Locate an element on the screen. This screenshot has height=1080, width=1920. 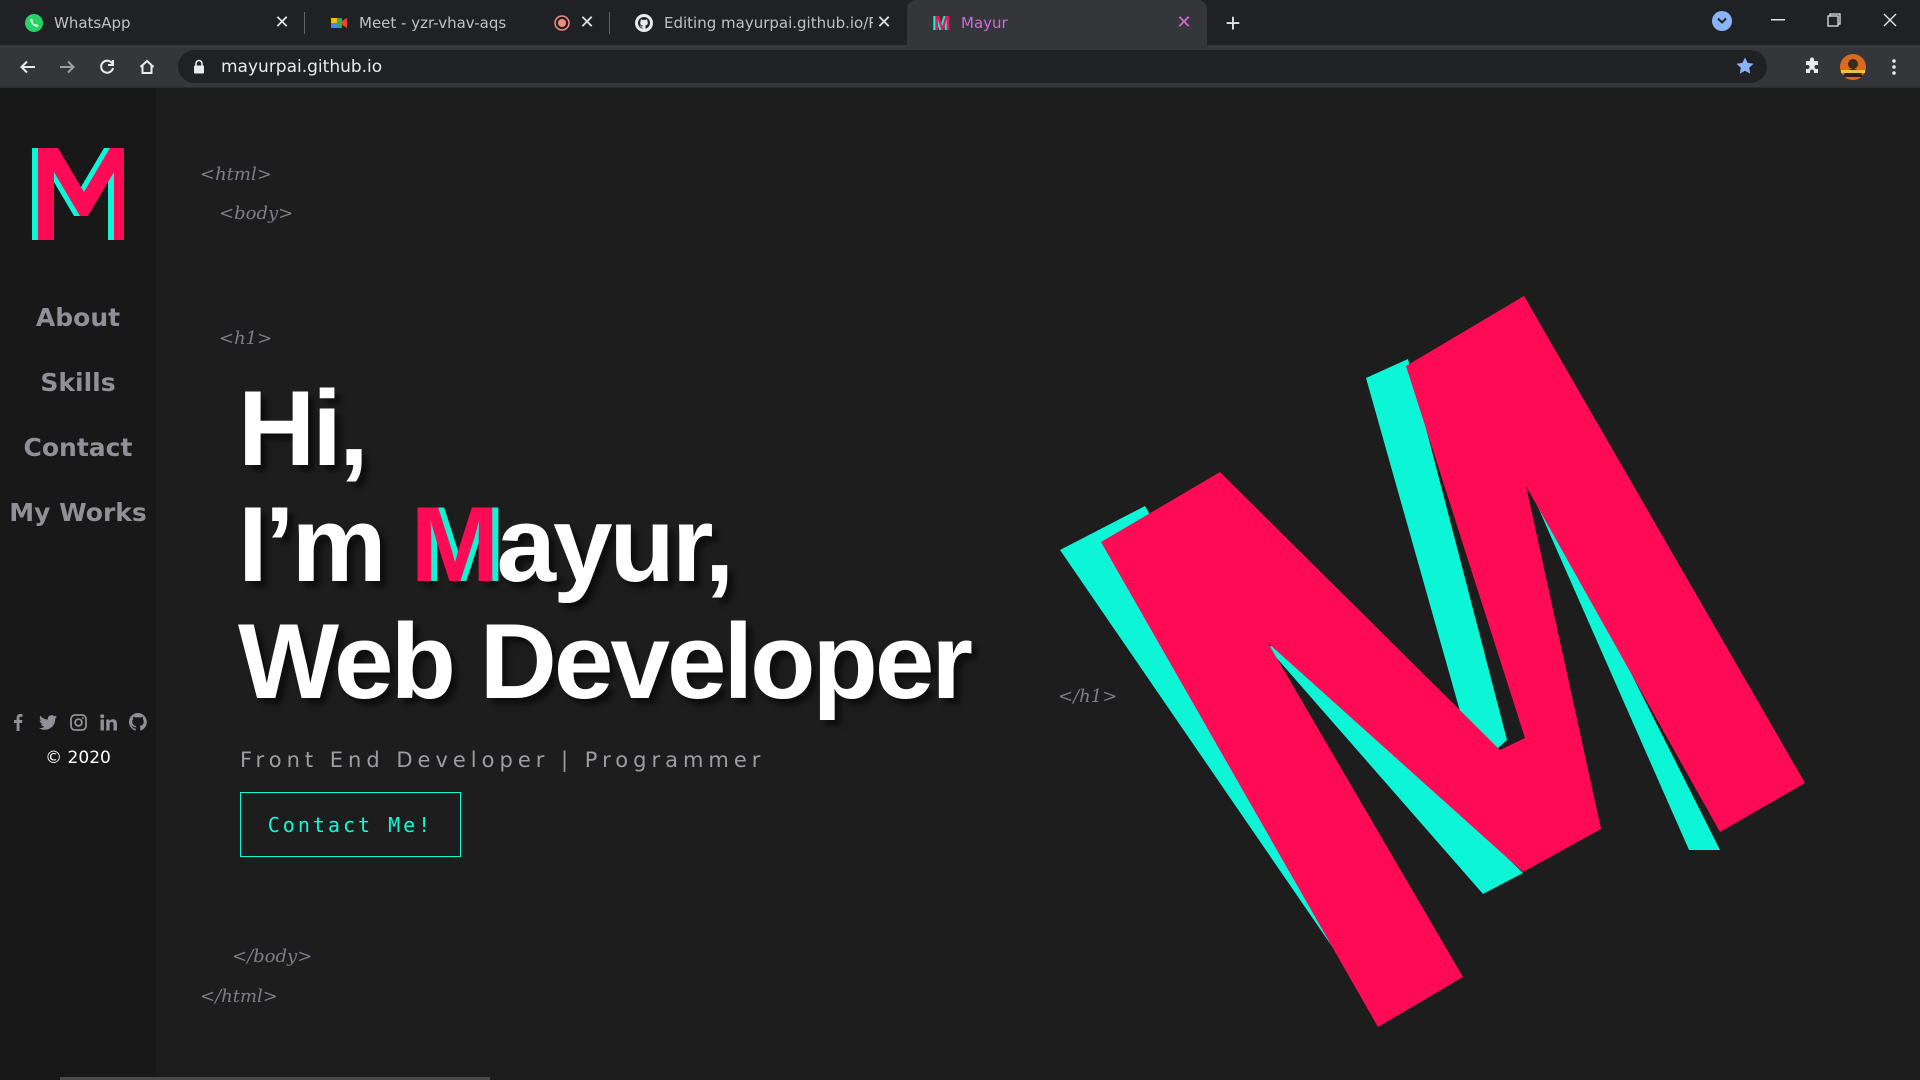
reload-button is located at coordinates (107, 67).